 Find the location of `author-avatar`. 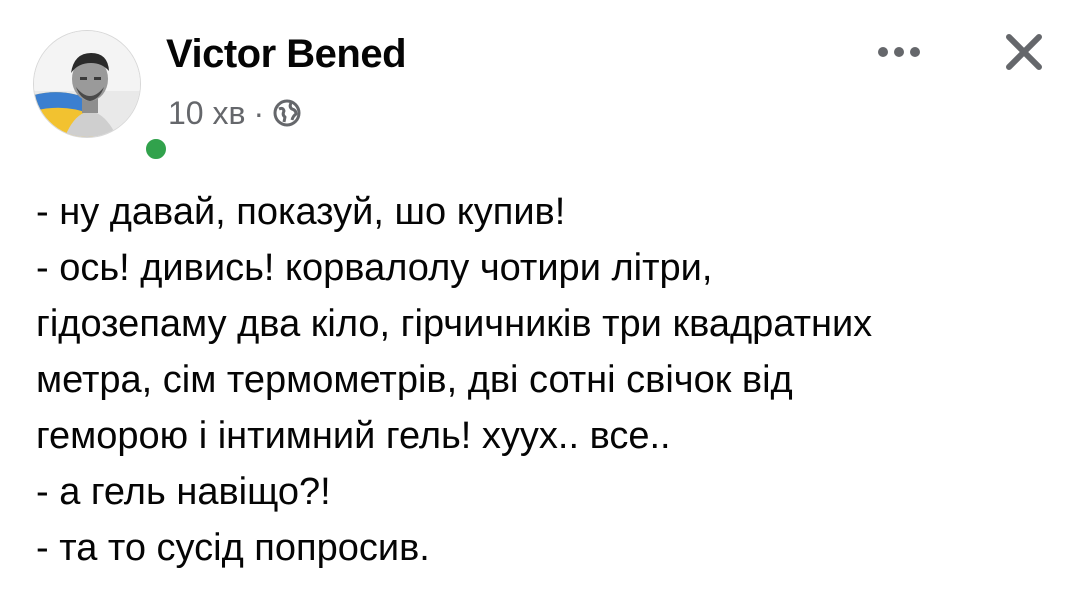

author-avatar is located at coordinates (102, 97).